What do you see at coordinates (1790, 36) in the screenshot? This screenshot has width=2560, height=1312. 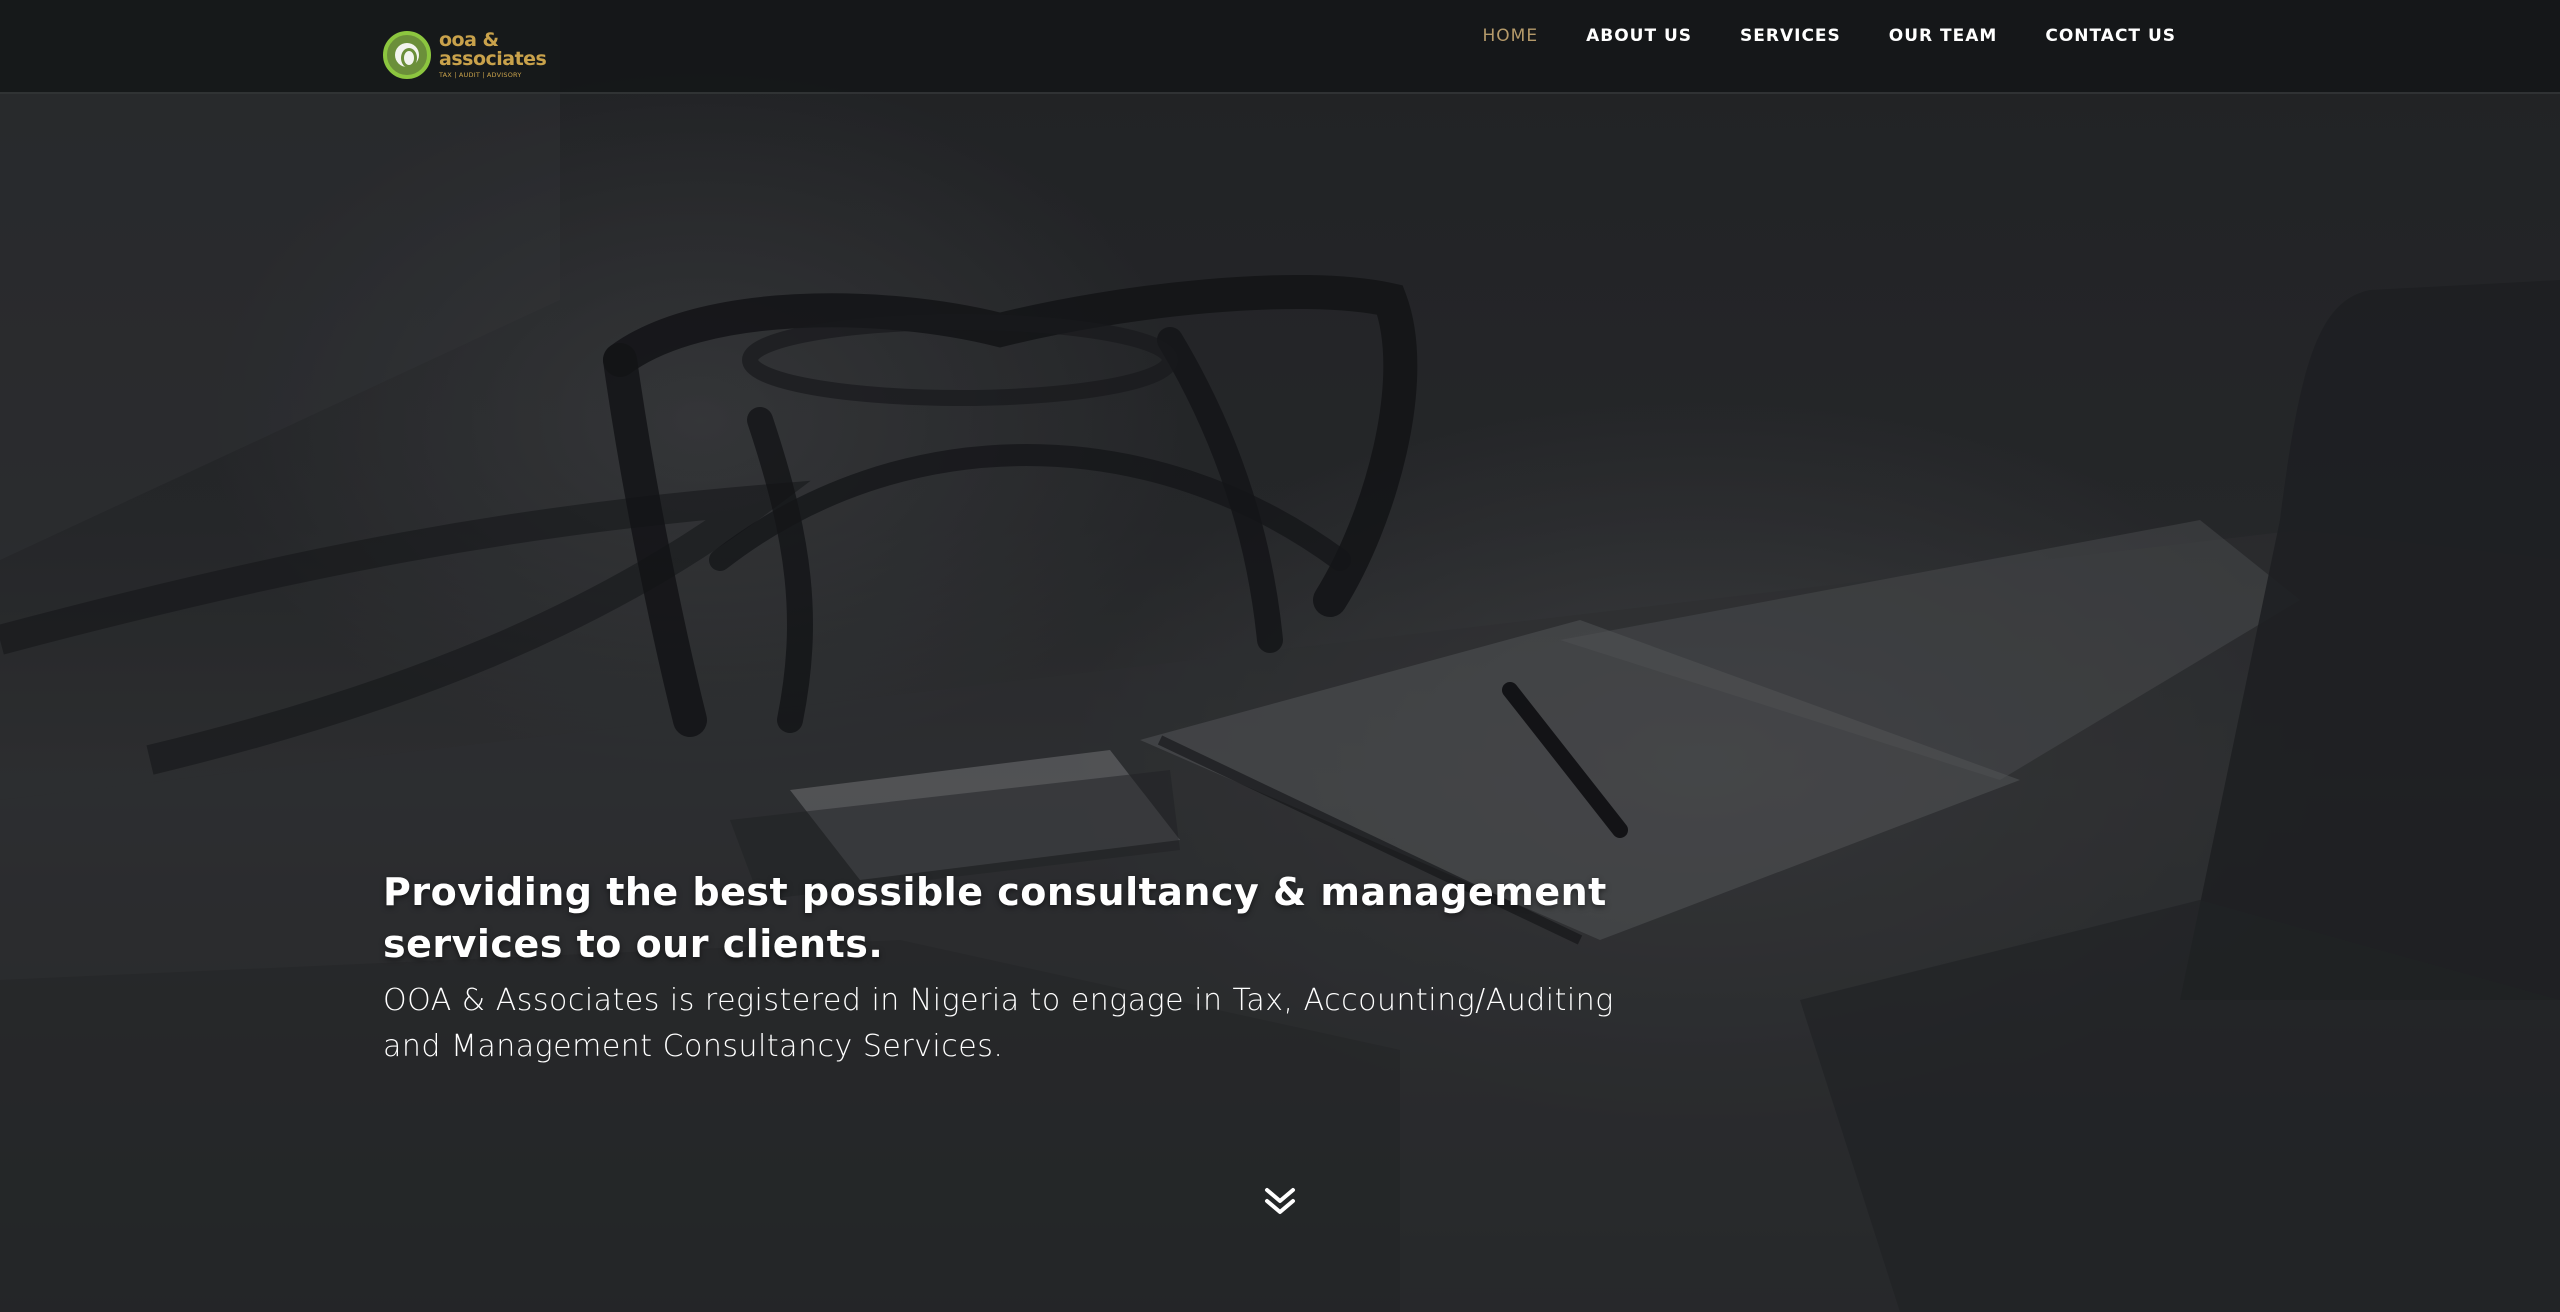 I see `nav-item-services: SERVICES` at bounding box center [1790, 36].